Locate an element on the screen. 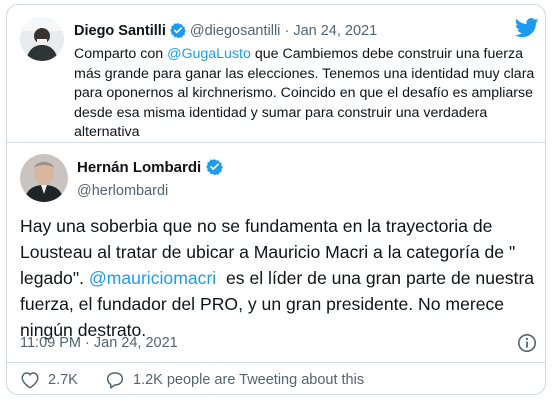 This screenshot has height=401, width=554. quoted-mention-link: @GugaLusto is located at coordinates (209, 54).